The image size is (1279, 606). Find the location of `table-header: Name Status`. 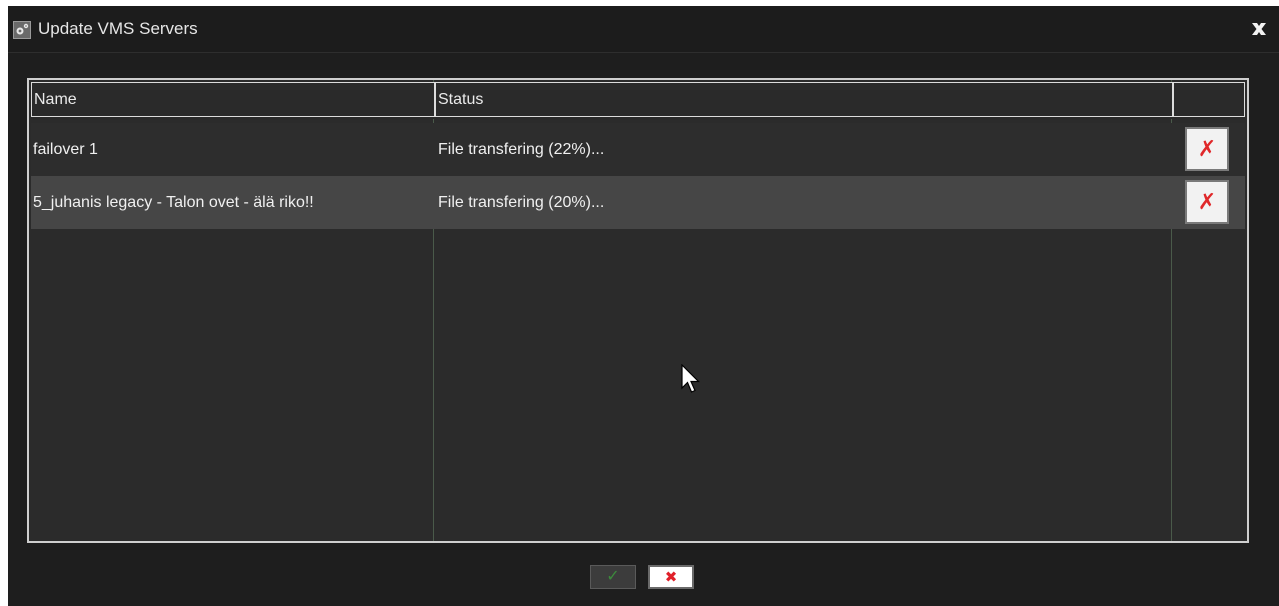

table-header: Name Status is located at coordinates (638, 100).